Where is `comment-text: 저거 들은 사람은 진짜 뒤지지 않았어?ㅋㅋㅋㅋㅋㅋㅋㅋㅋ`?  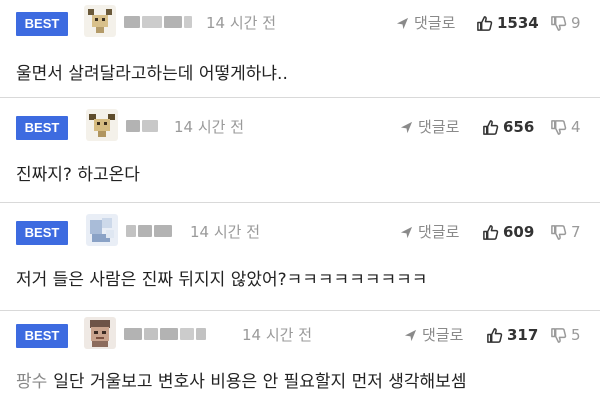
comment-text: 저거 들은 사람은 진짜 뒤지지 않았어?ㅋㅋㅋㅋㅋㅋㅋㅋㅋ is located at coordinates (222, 280).